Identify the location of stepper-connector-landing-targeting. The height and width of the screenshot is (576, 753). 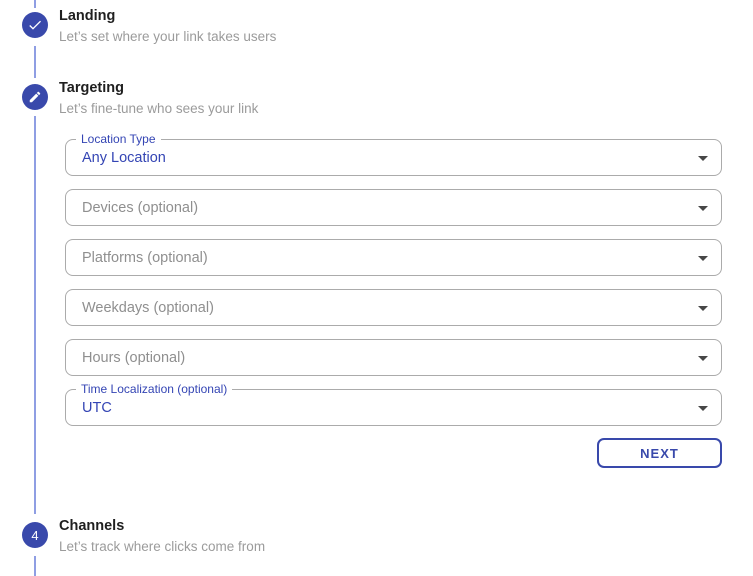
(35, 62).